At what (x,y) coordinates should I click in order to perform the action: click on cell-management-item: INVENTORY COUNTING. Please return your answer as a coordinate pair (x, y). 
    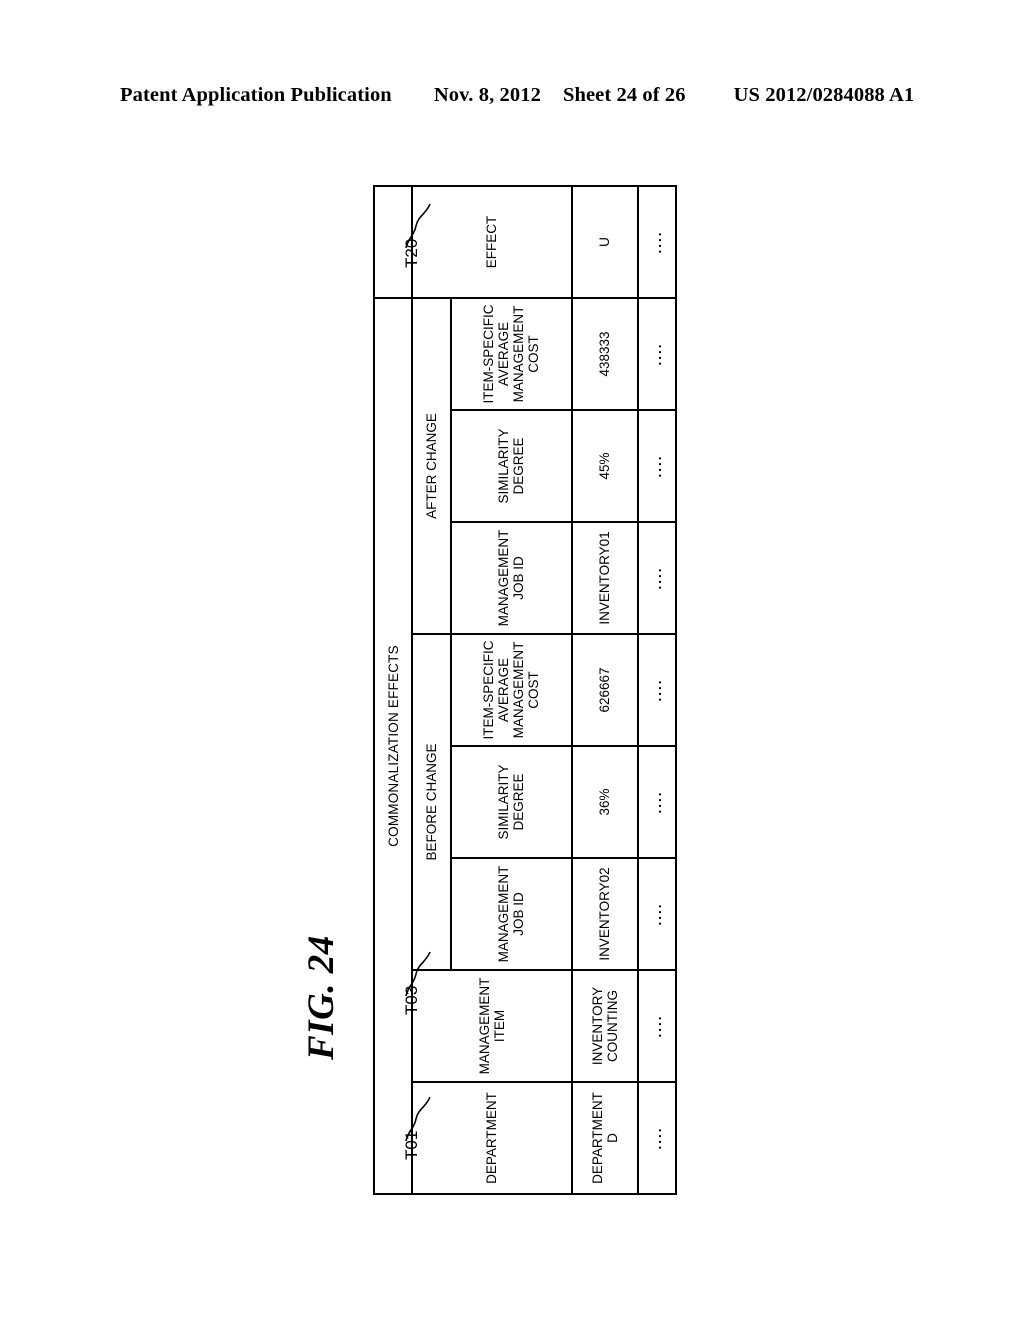
    Looking at the image, I should click on (604, 1026).